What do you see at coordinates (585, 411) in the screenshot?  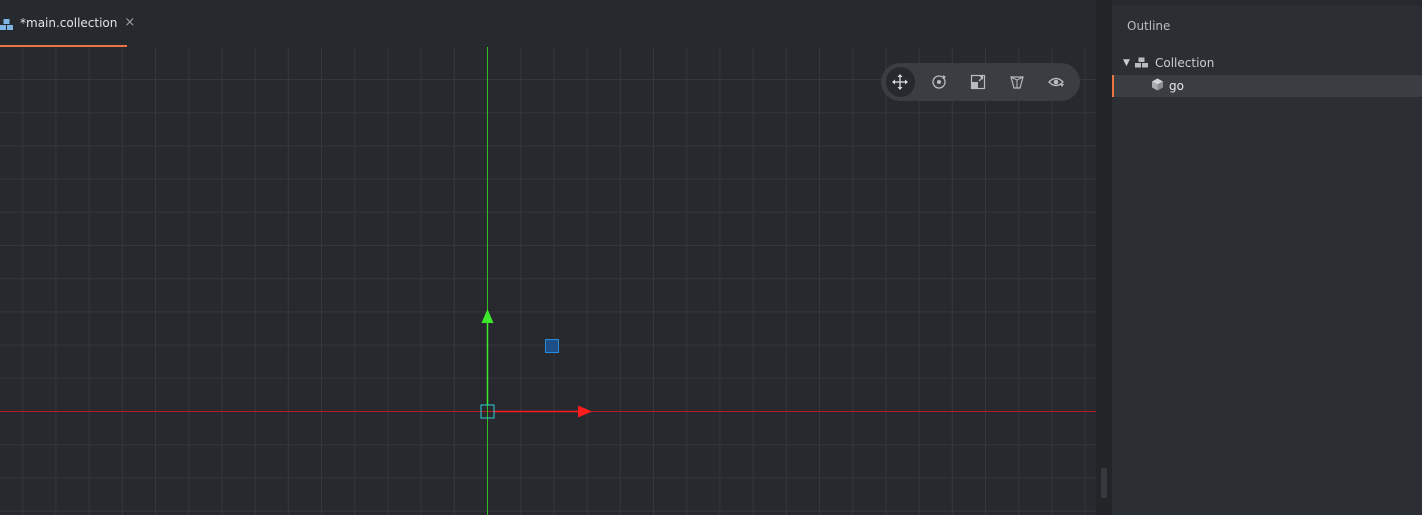 I see `gizmo-x-arrow` at bounding box center [585, 411].